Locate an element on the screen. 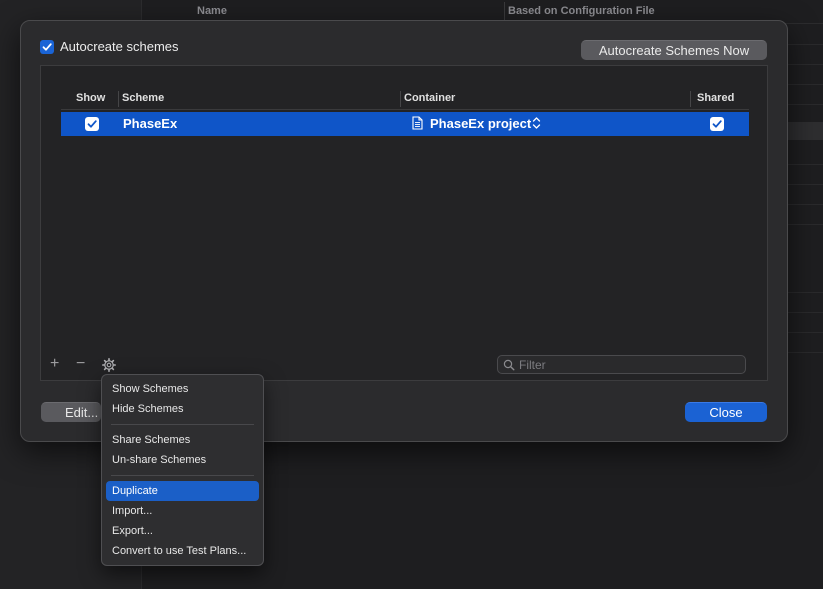 The width and height of the screenshot is (823, 589). column-header-show: Show is located at coordinates (90, 98).